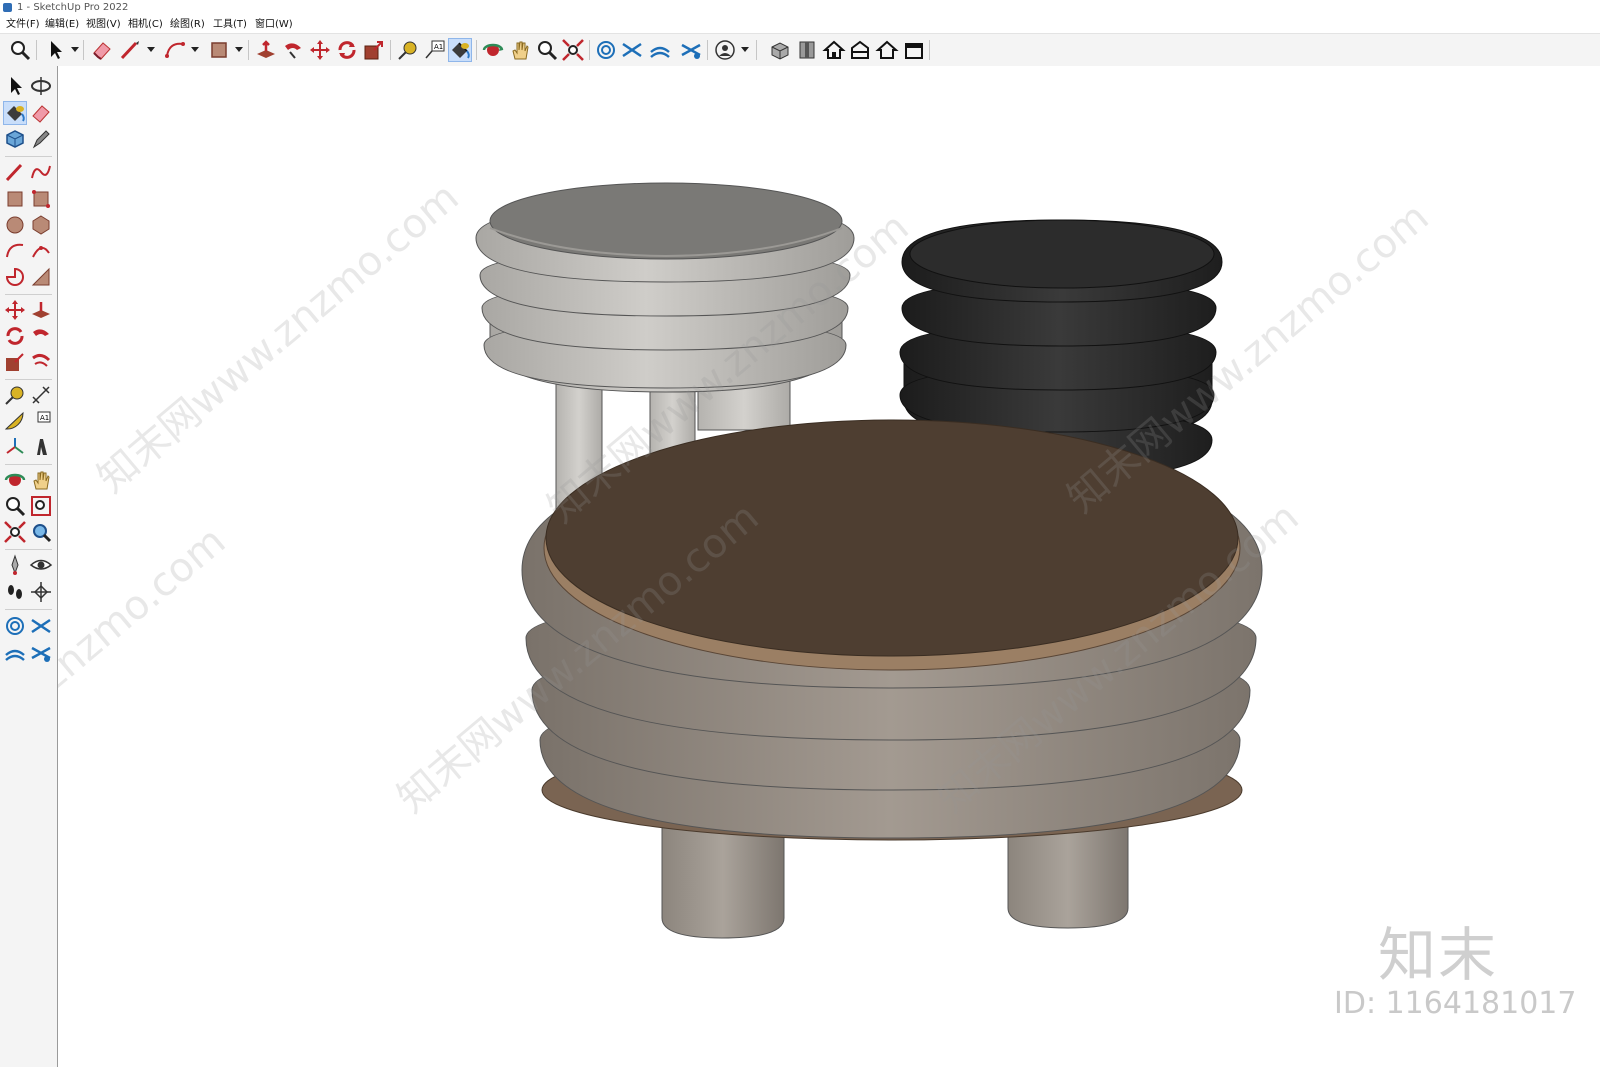 This screenshot has height=1067, width=1600. I want to click on freehand-icon, so click(41, 172).